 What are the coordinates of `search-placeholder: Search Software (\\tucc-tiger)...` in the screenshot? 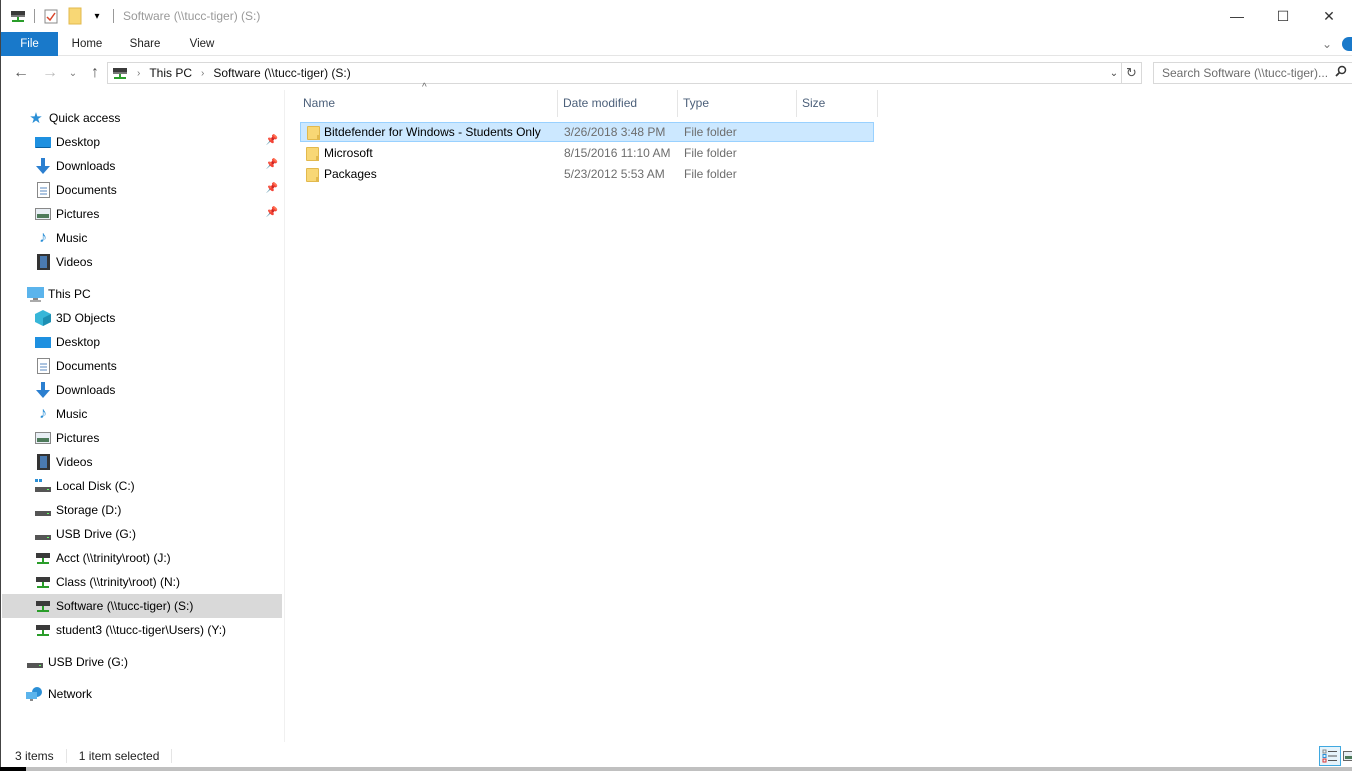 It's located at (1245, 73).